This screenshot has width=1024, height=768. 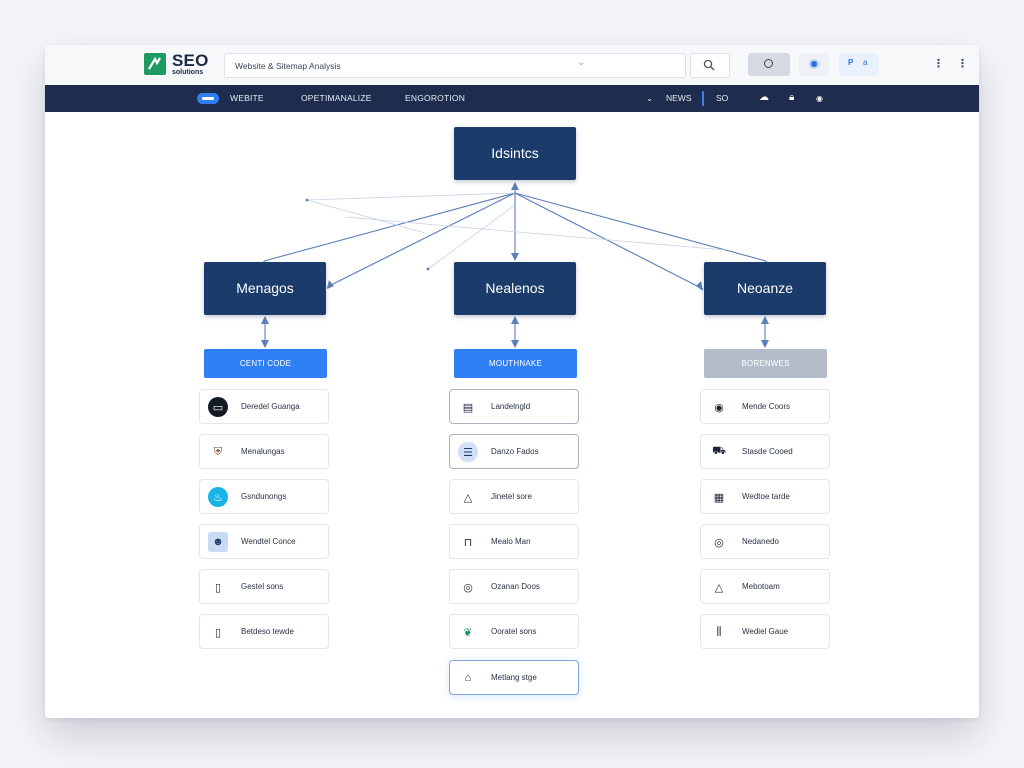 I want to click on columns-icon: ⫼, so click(x=719, y=631).